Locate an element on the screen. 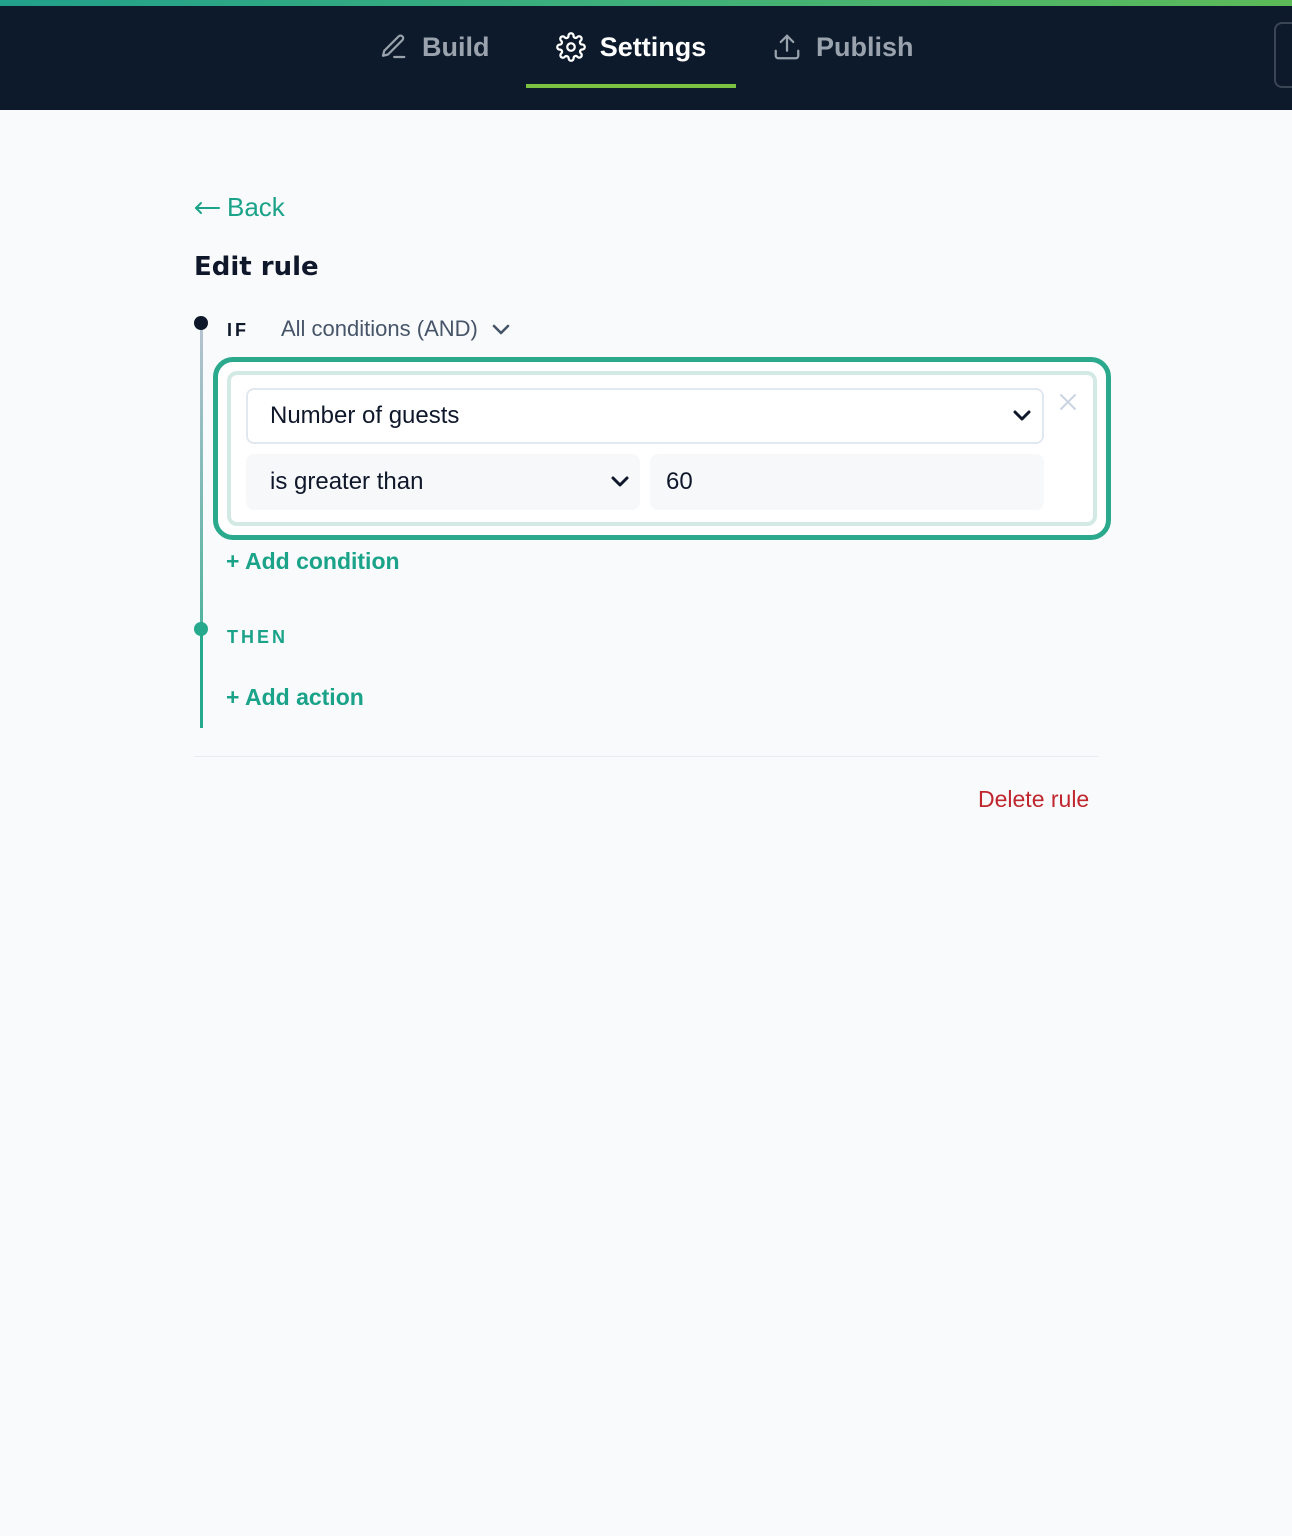  condition-value-input: 60 is located at coordinates (847, 482).